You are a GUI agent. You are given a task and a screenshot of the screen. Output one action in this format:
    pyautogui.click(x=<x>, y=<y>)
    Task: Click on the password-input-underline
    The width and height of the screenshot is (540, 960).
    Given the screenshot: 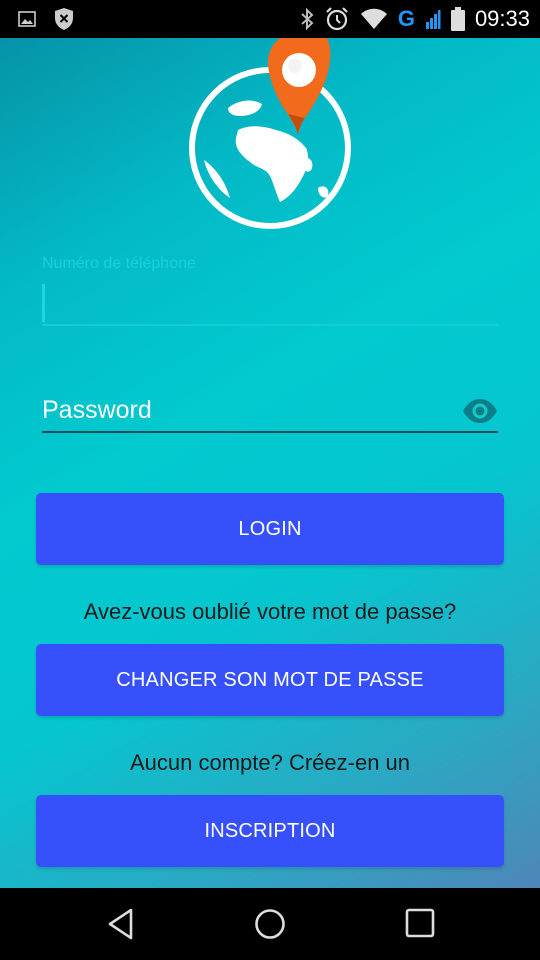 What is the action you would take?
    pyautogui.click(x=270, y=432)
    